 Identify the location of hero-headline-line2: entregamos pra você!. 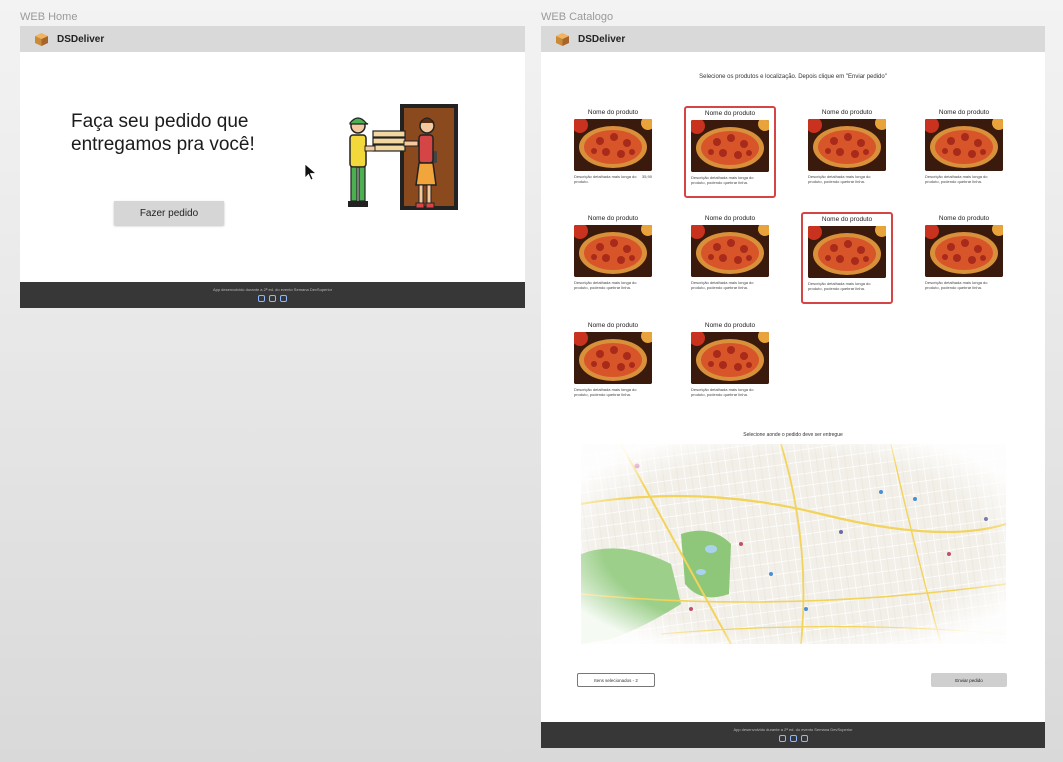
(163, 144).